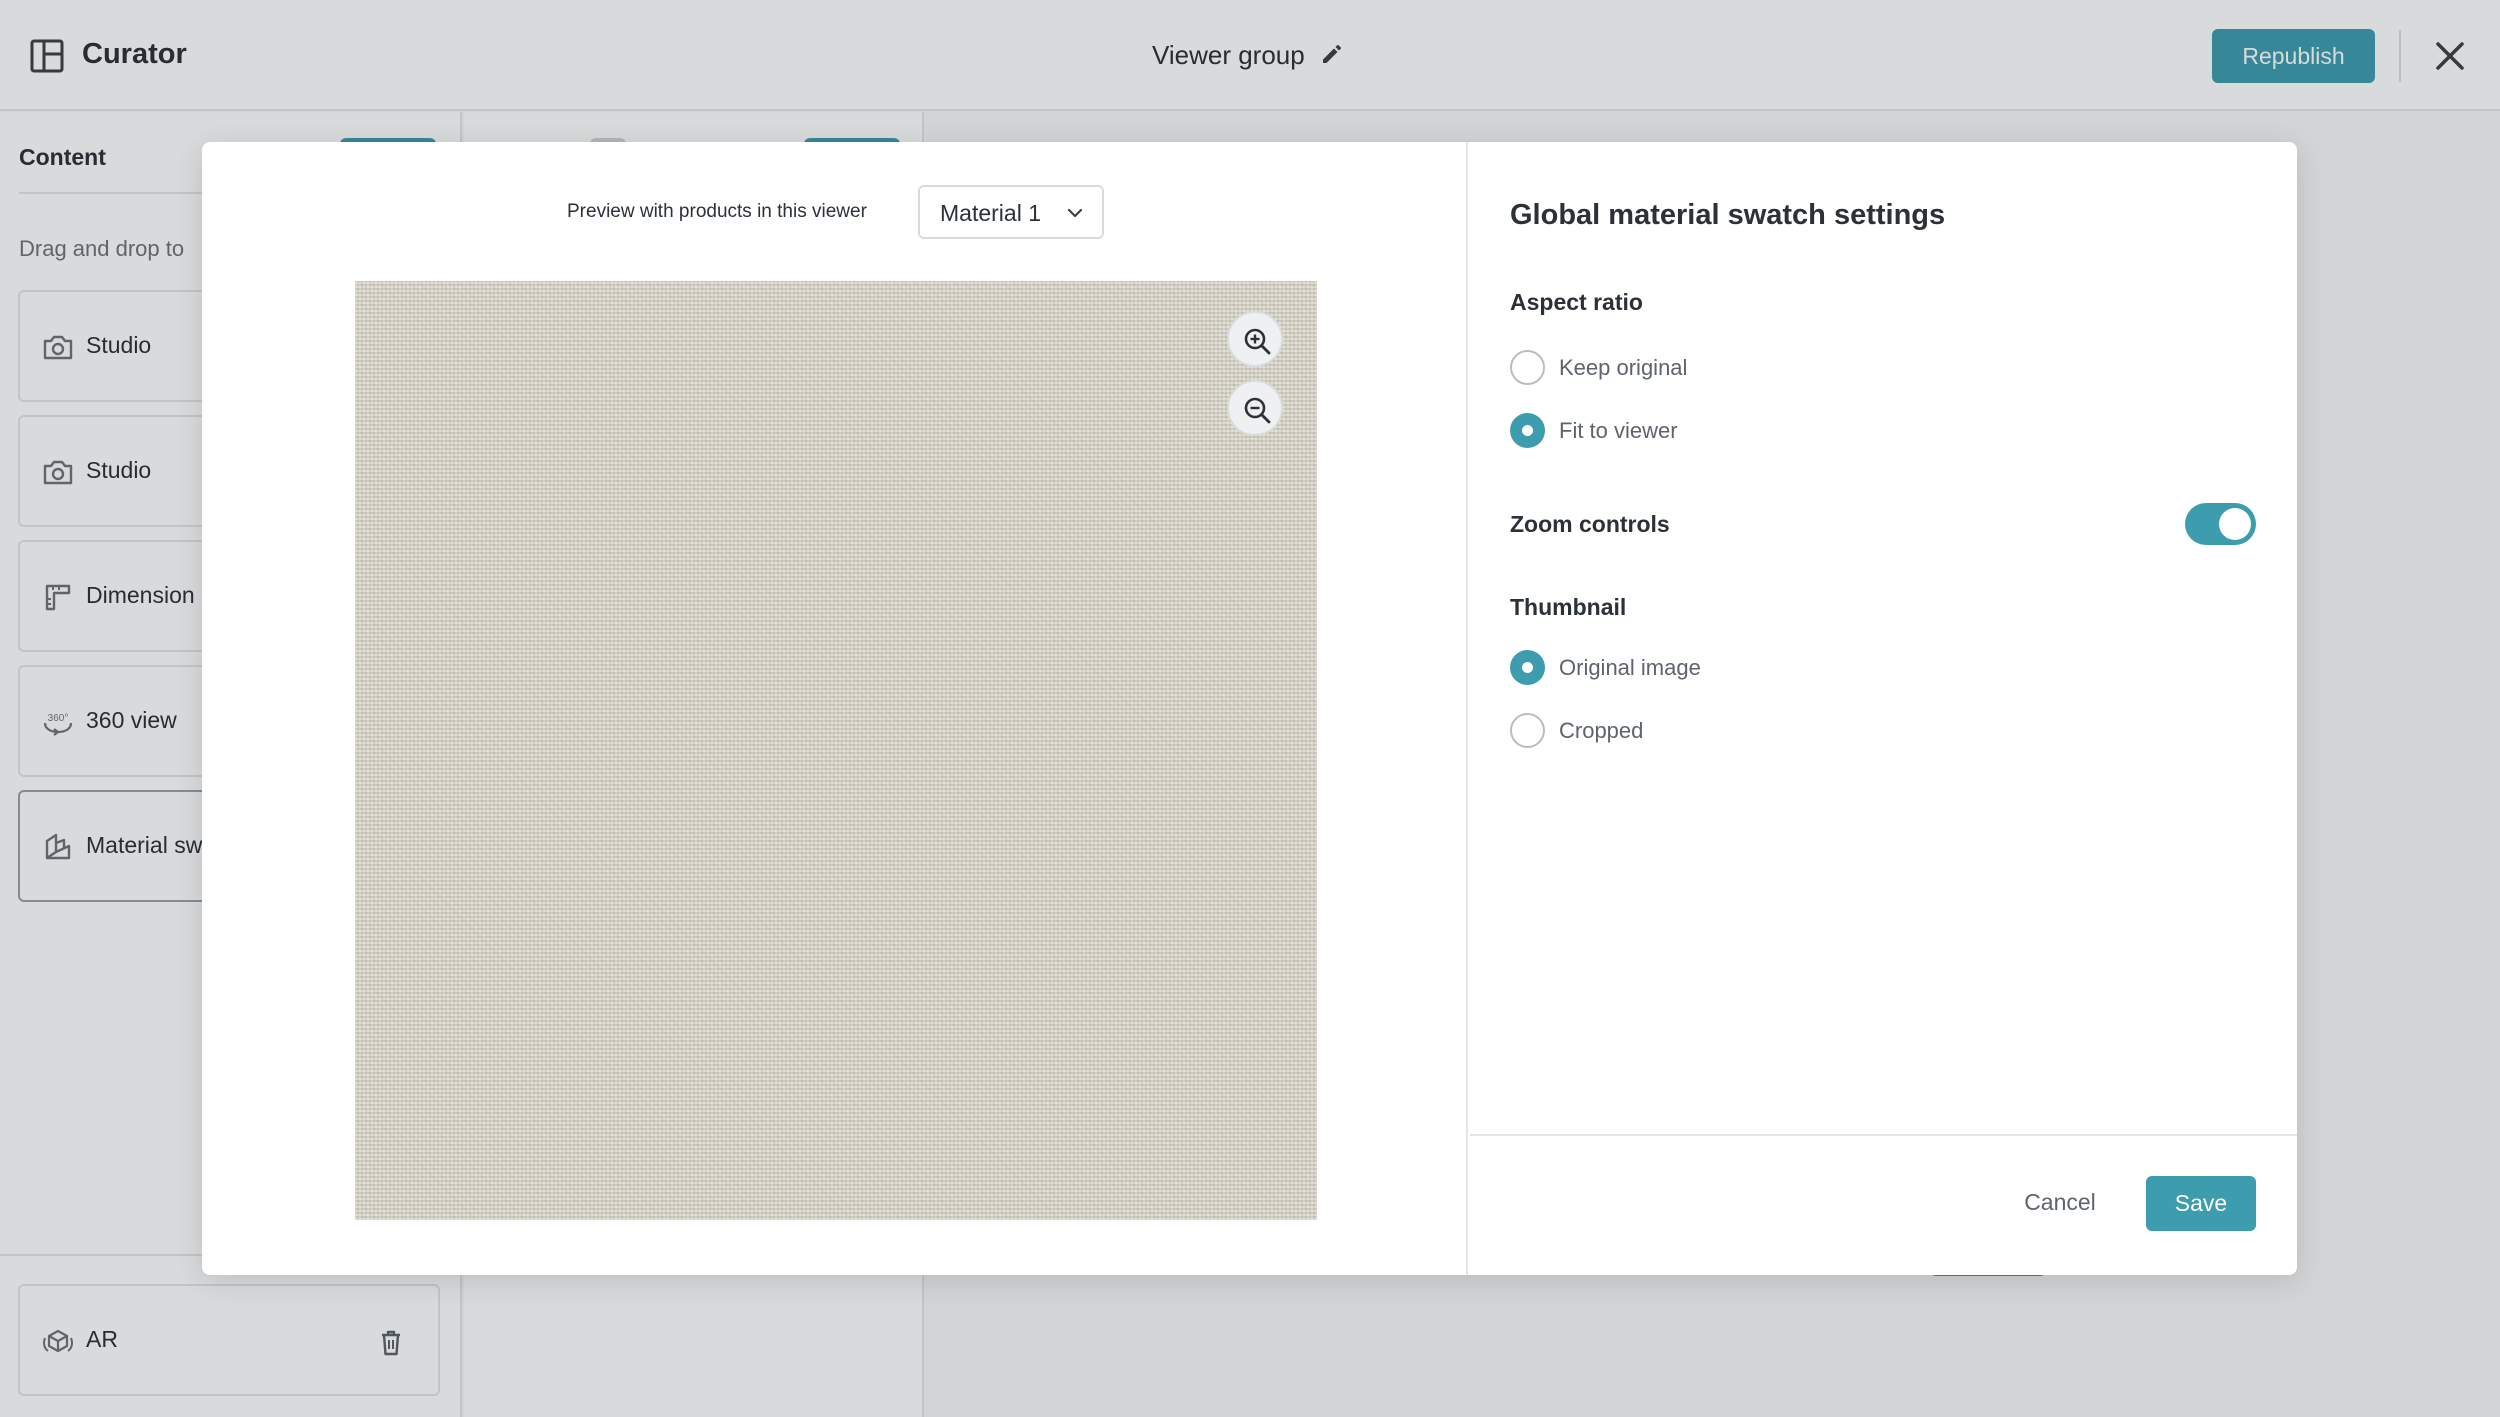 The height and width of the screenshot is (1417, 2500). I want to click on settings-title: Global material swatch settings, so click(1728, 215).